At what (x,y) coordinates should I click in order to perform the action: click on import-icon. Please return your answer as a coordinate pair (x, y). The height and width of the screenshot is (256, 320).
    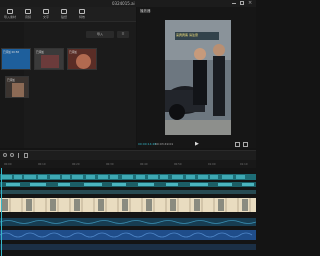
    Looking at the image, I should click on (10, 11).